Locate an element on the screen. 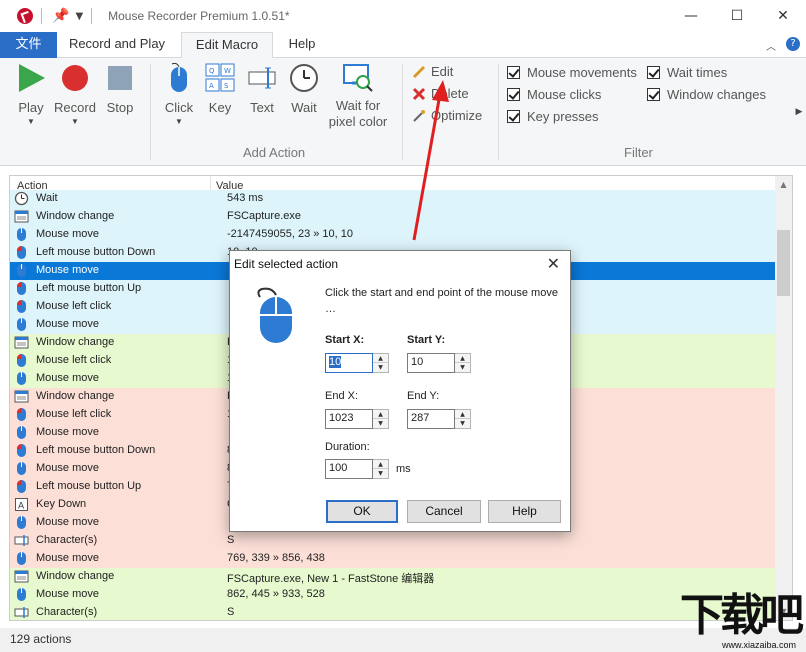 The image size is (806, 652). optimize-button: Optimize is located at coordinates (447, 115).